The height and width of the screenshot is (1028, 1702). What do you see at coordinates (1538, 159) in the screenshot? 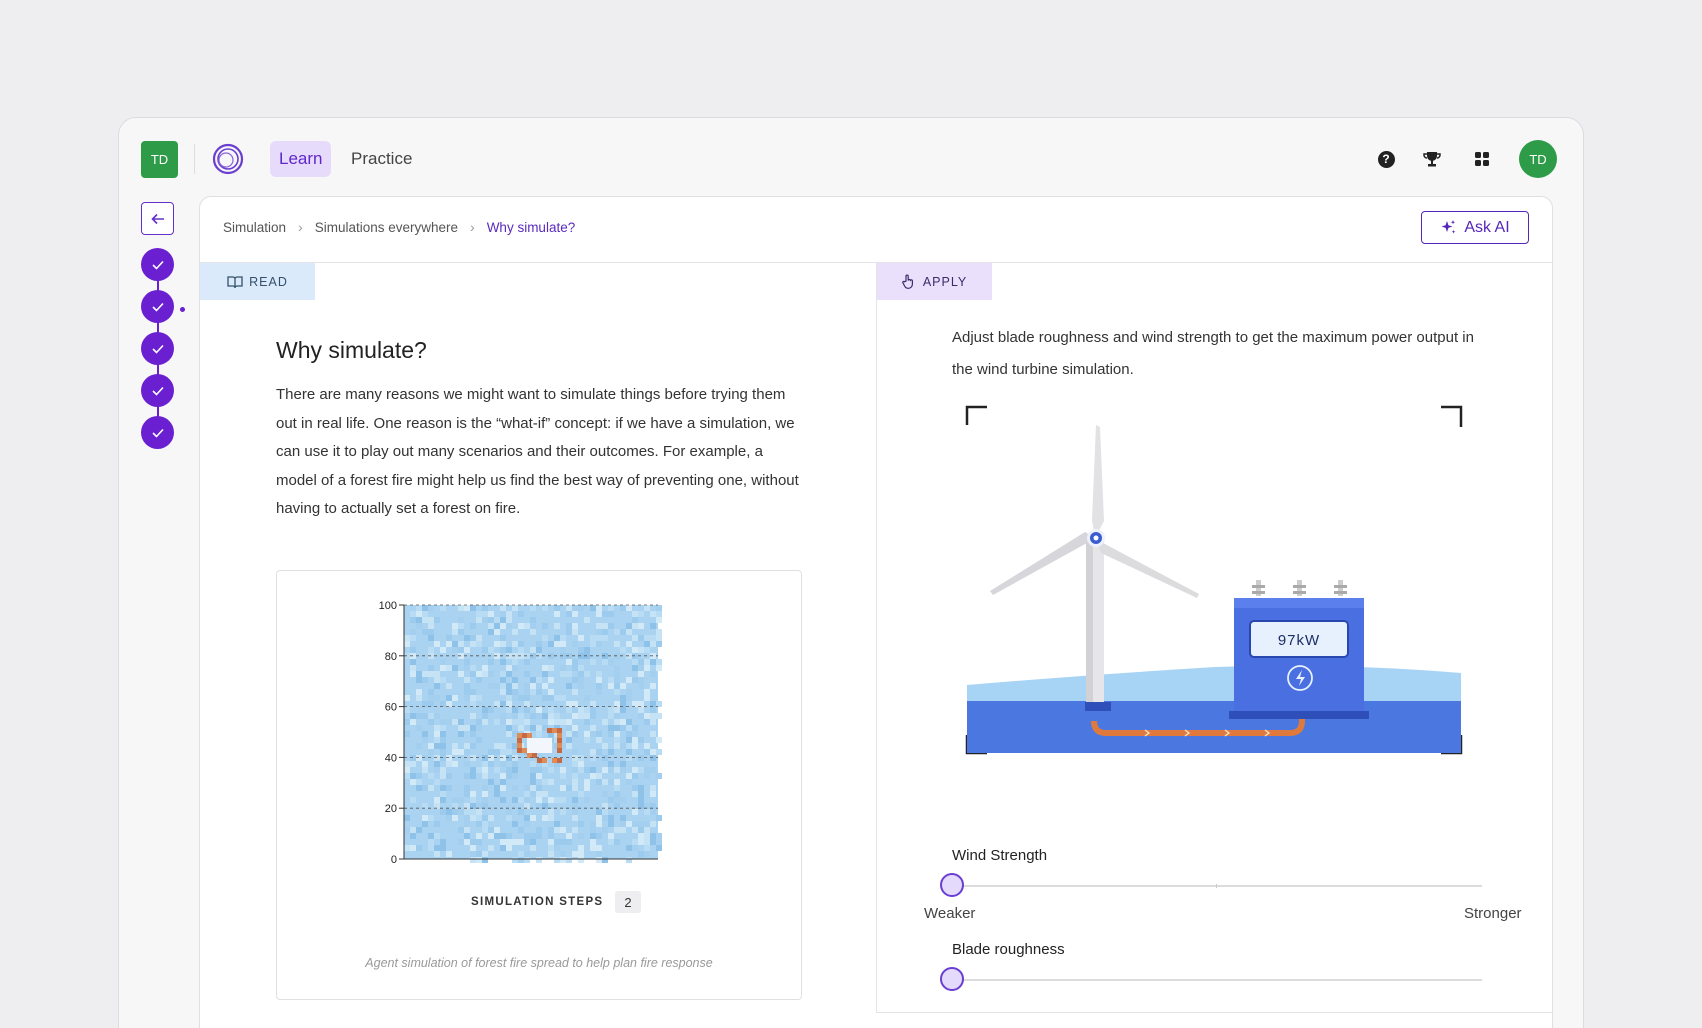
I see `profile-avatar: TD` at bounding box center [1538, 159].